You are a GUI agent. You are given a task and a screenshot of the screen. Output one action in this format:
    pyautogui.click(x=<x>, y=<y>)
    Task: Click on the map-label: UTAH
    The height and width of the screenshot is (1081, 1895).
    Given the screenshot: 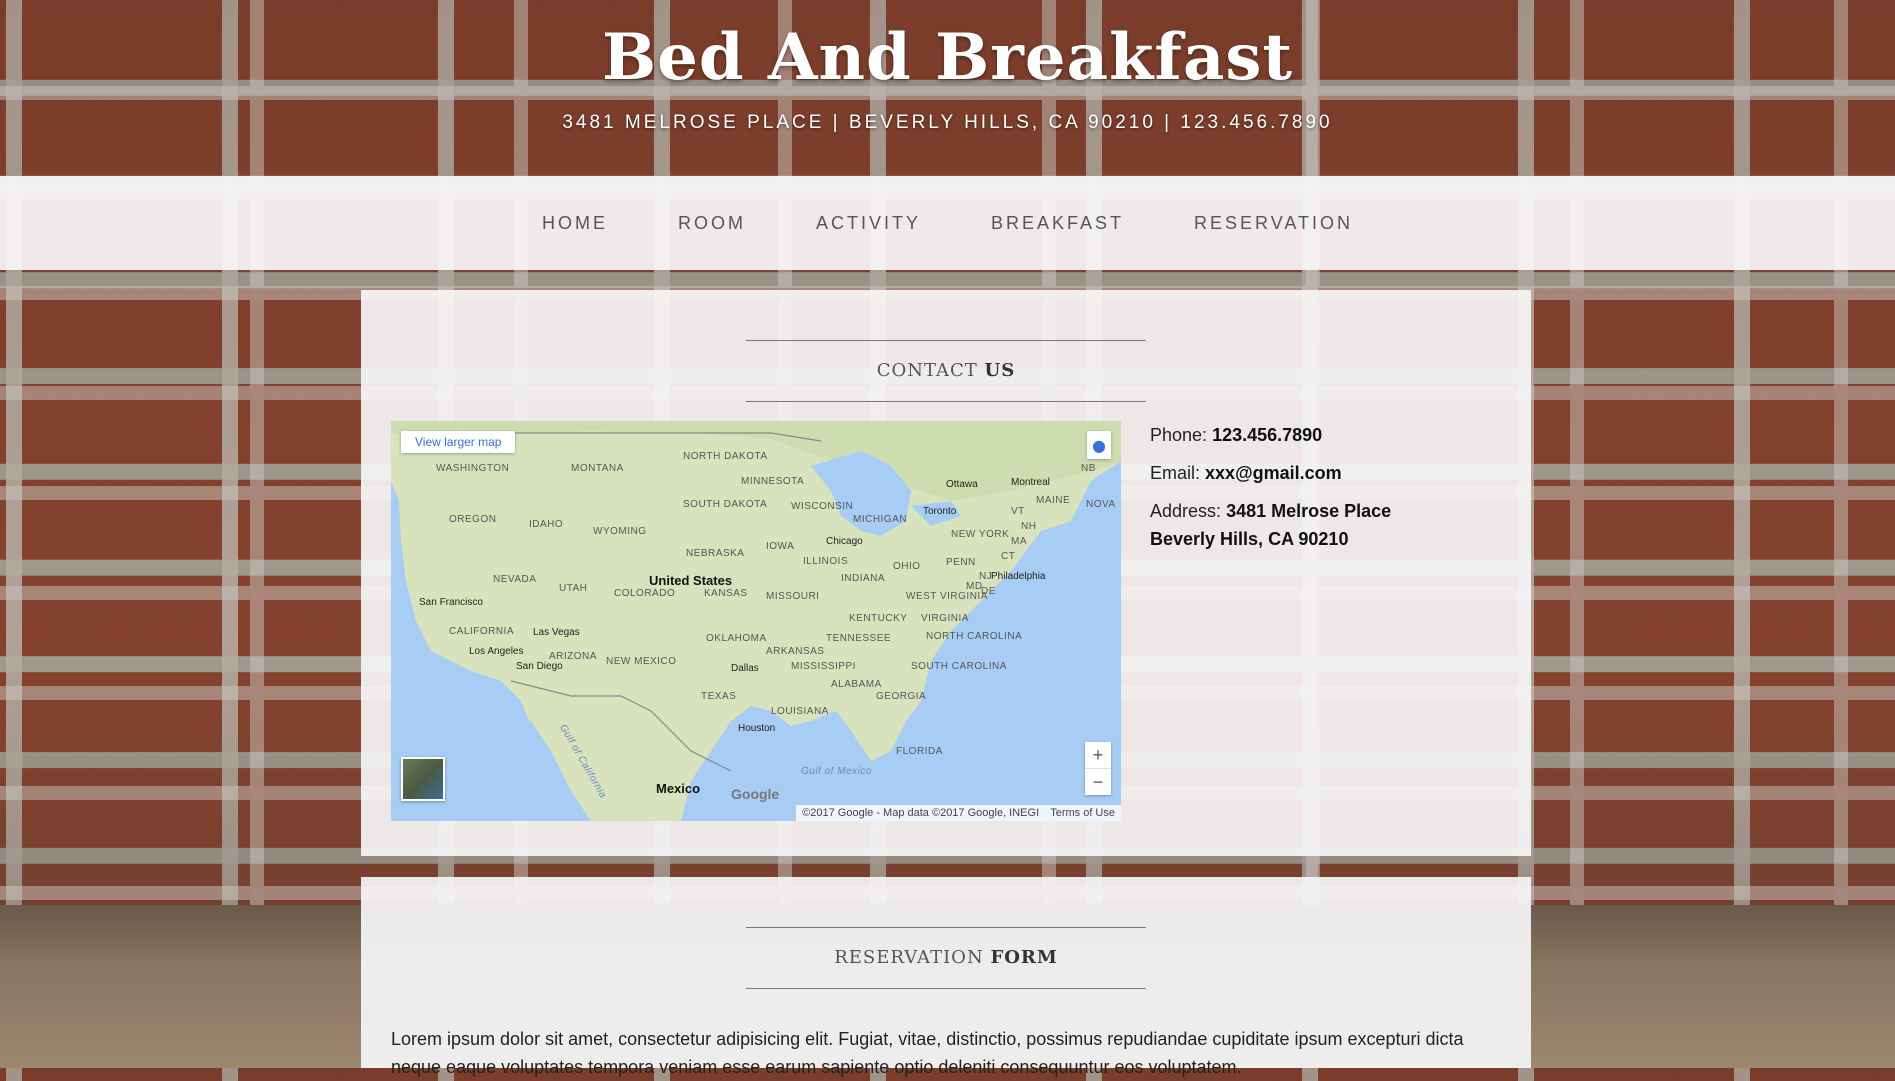 What is the action you would take?
    pyautogui.click(x=573, y=588)
    